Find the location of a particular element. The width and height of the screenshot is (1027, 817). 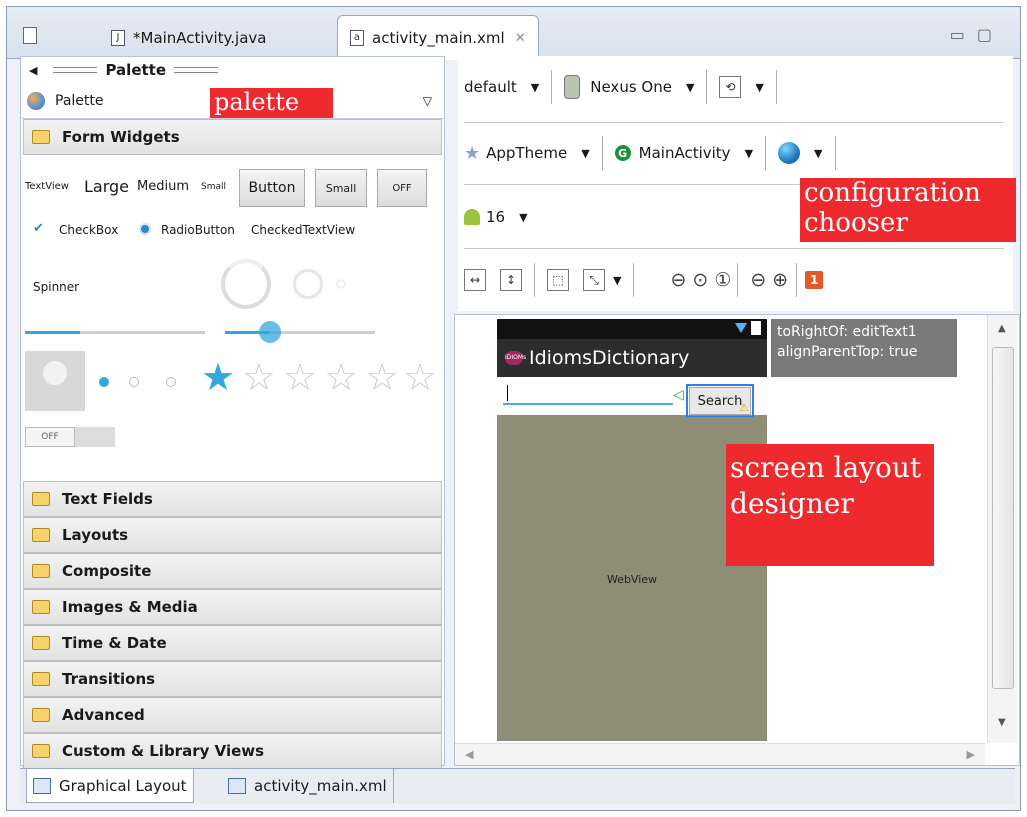

device-config-dropdown: default is located at coordinates (490, 87).